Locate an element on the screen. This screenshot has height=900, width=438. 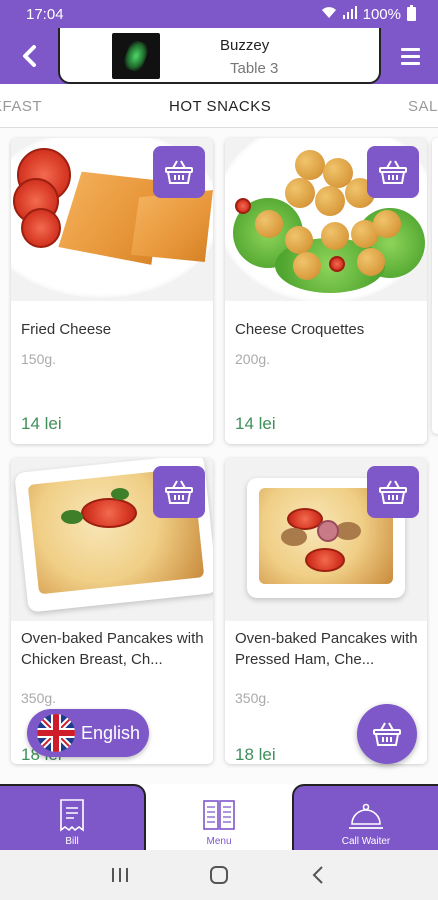
back-icon is located at coordinates (29, 56).